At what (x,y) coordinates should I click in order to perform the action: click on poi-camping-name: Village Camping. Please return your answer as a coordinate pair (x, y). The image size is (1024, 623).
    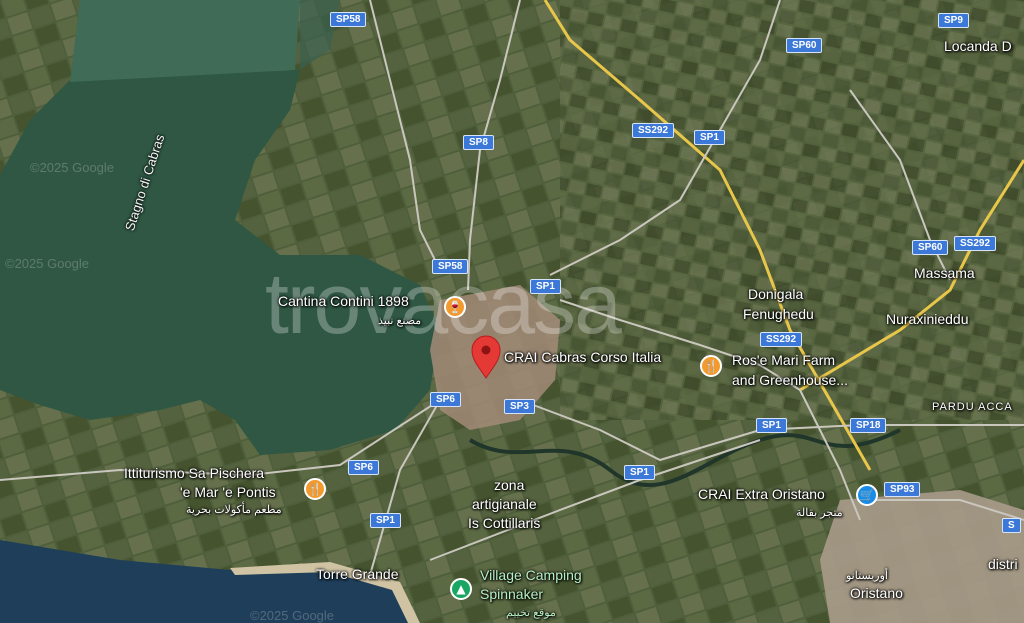
    Looking at the image, I should click on (531, 575).